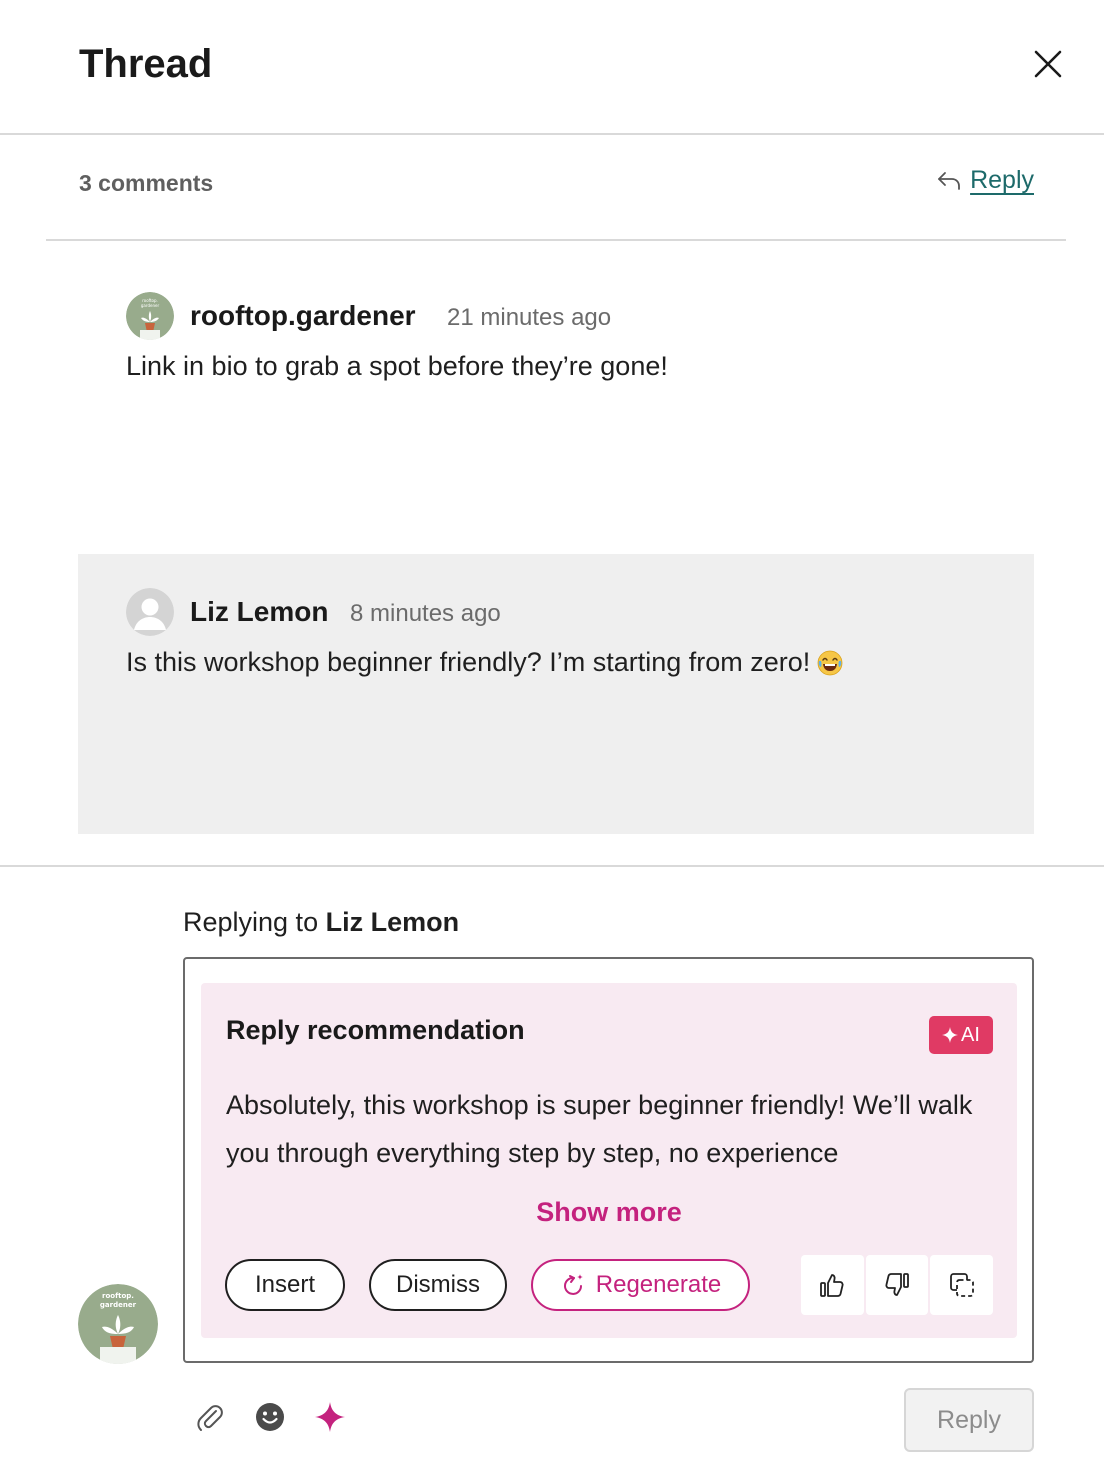 Image resolution: width=1104 pixels, height=1474 pixels. What do you see at coordinates (146, 183) in the screenshot?
I see `comment-count: 3 comments` at bounding box center [146, 183].